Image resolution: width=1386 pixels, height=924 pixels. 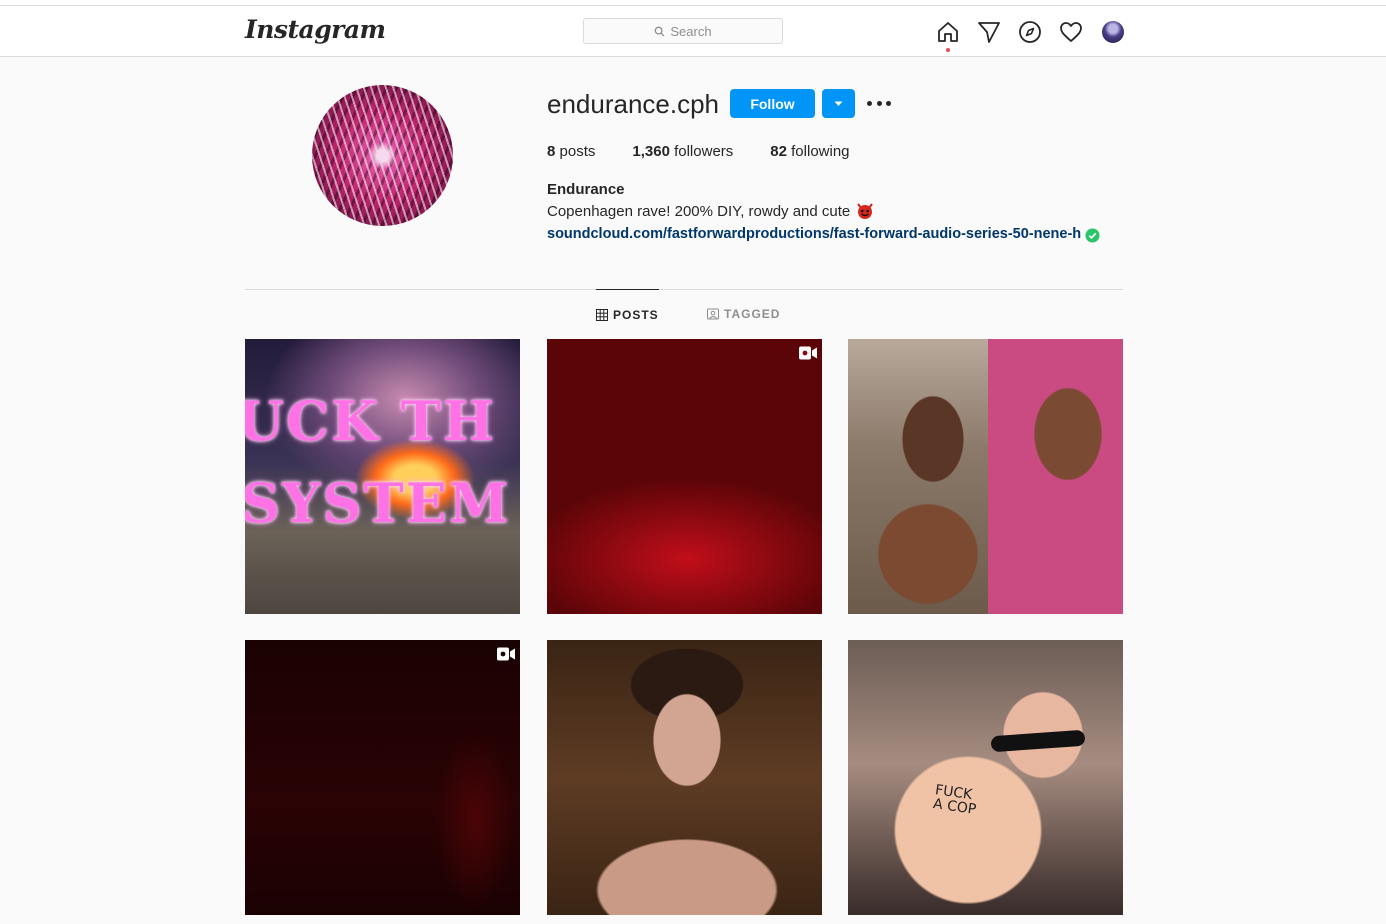 I want to click on tab-posts: POSTS, so click(x=627, y=314).